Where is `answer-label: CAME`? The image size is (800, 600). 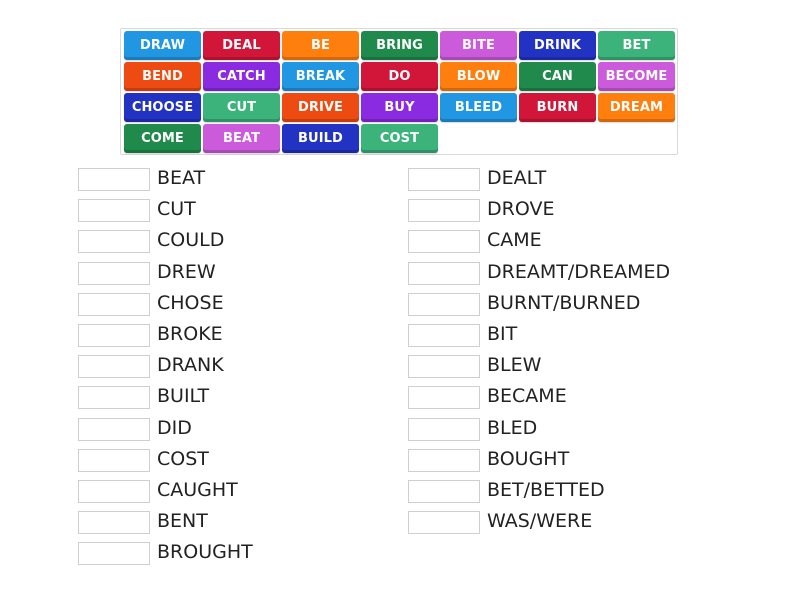 answer-label: CAME is located at coordinates (514, 240).